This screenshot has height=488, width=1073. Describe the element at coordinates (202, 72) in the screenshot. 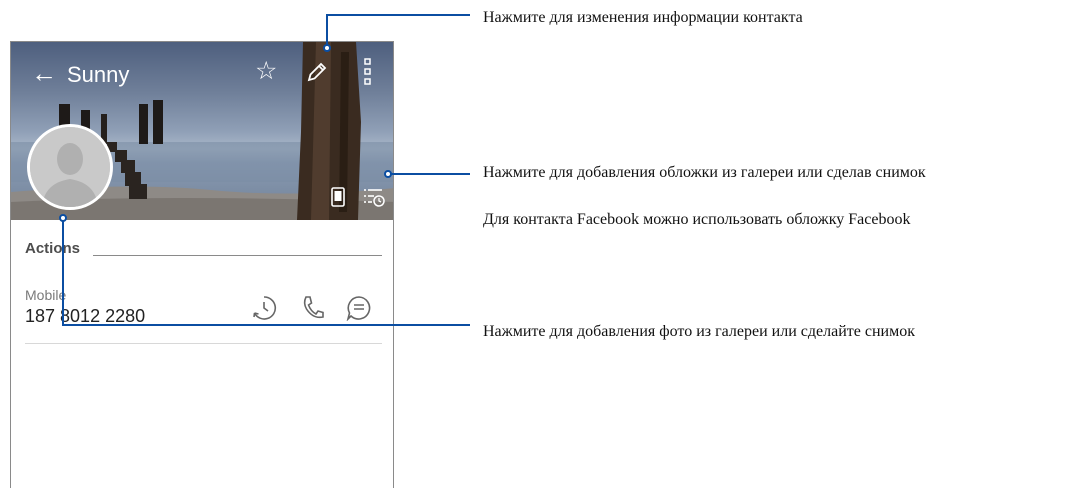

I see `app-bar: ← Sunny ☆` at that location.